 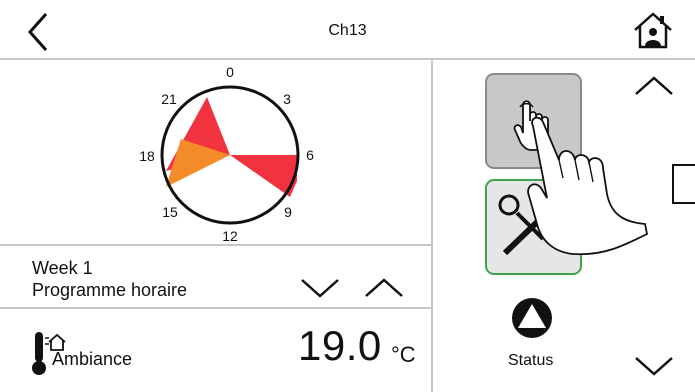 I want to click on week-label: Week 1, so click(x=62, y=268).